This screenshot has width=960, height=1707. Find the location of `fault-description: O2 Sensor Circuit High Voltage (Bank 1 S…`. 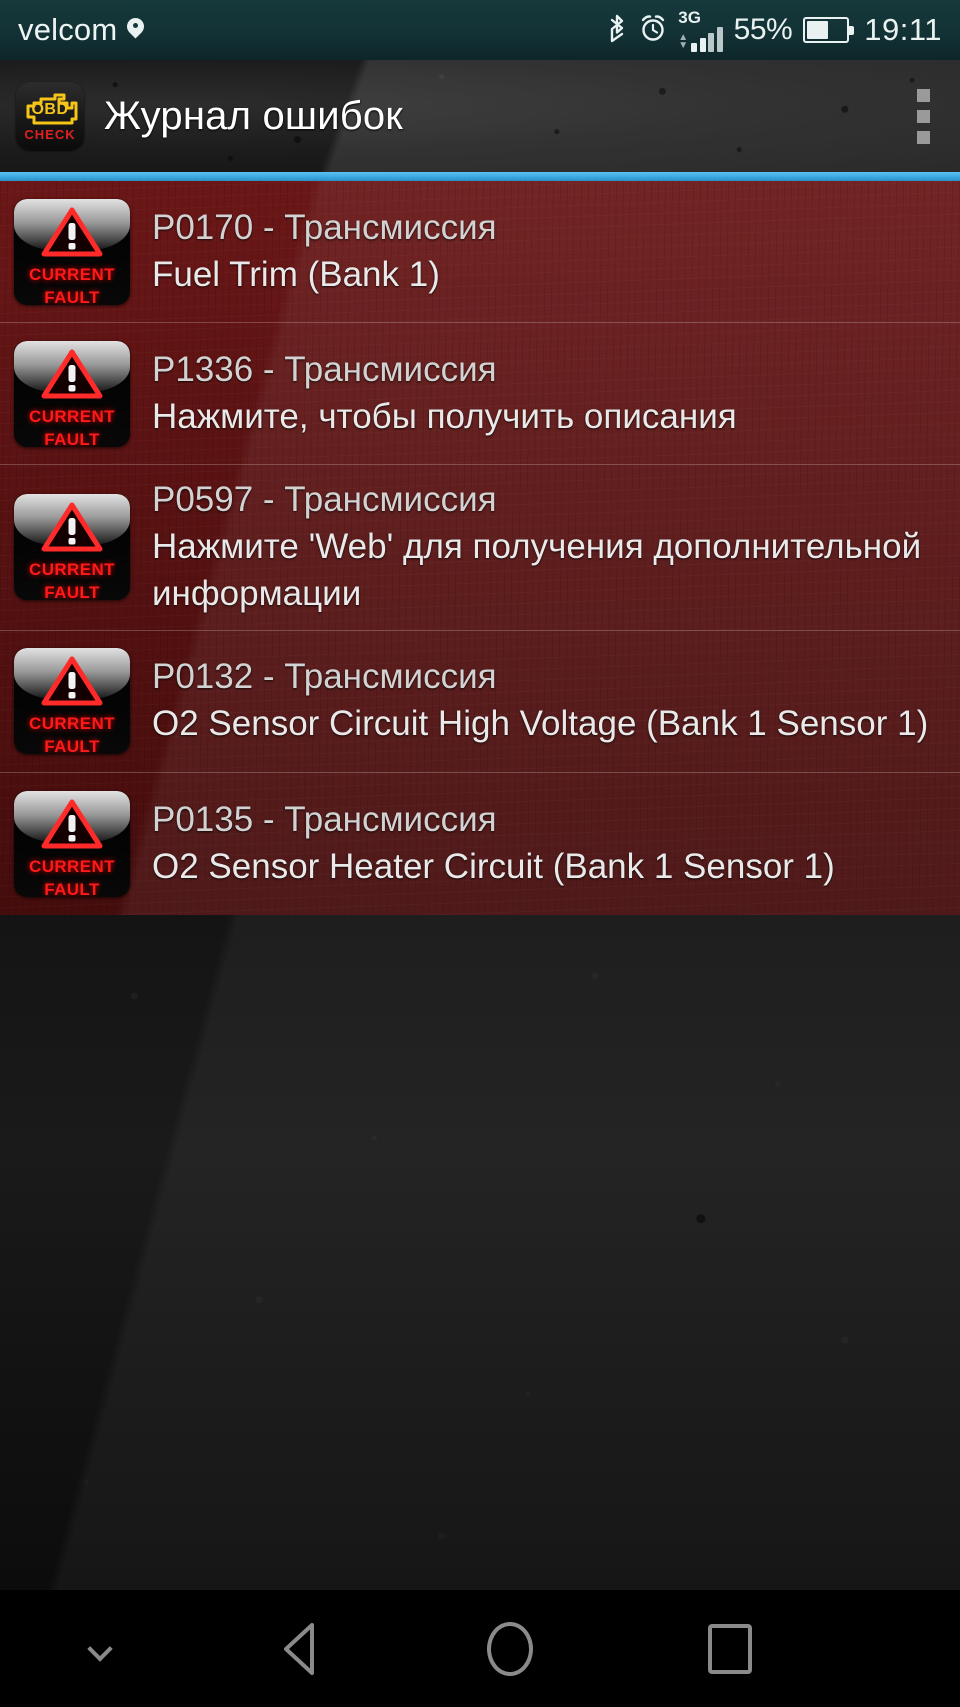

fault-description: O2 Sensor Circuit High Voltage (Bank 1 S… is located at coordinates (540, 724).